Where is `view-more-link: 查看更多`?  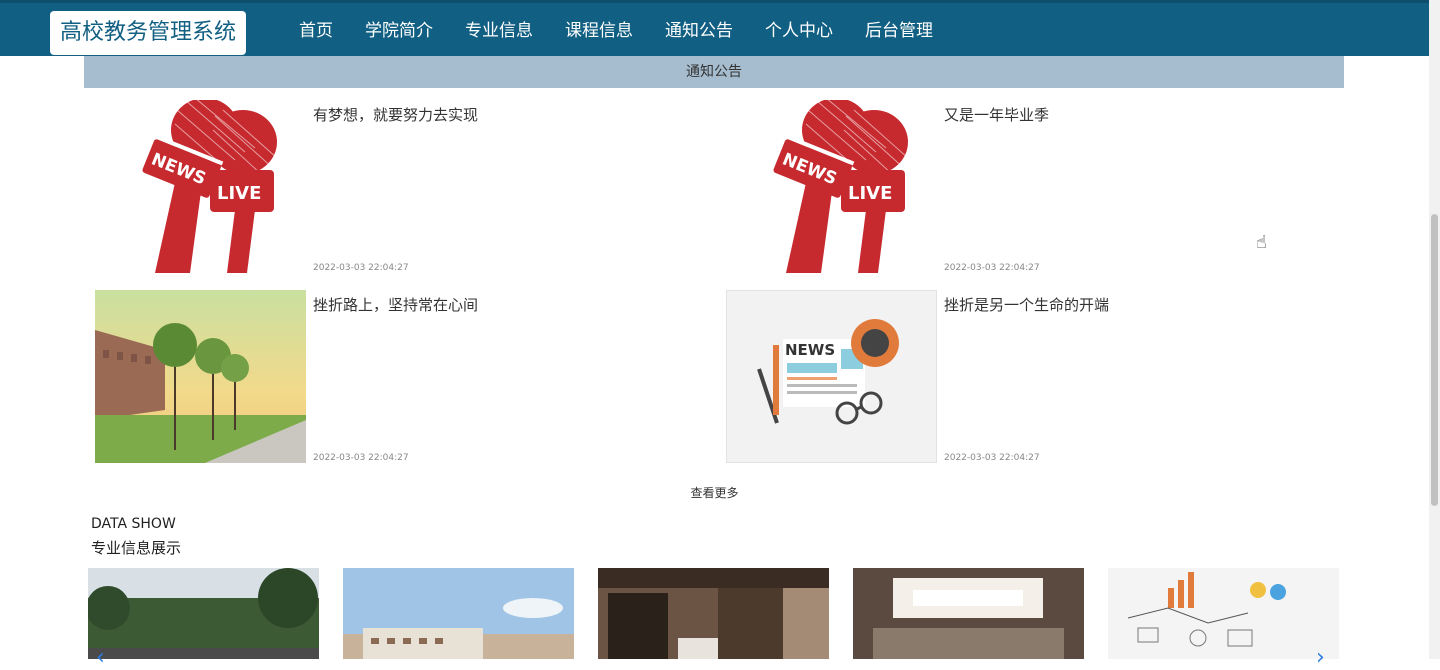
view-more-link: 查看更多 is located at coordinates (714, 492).